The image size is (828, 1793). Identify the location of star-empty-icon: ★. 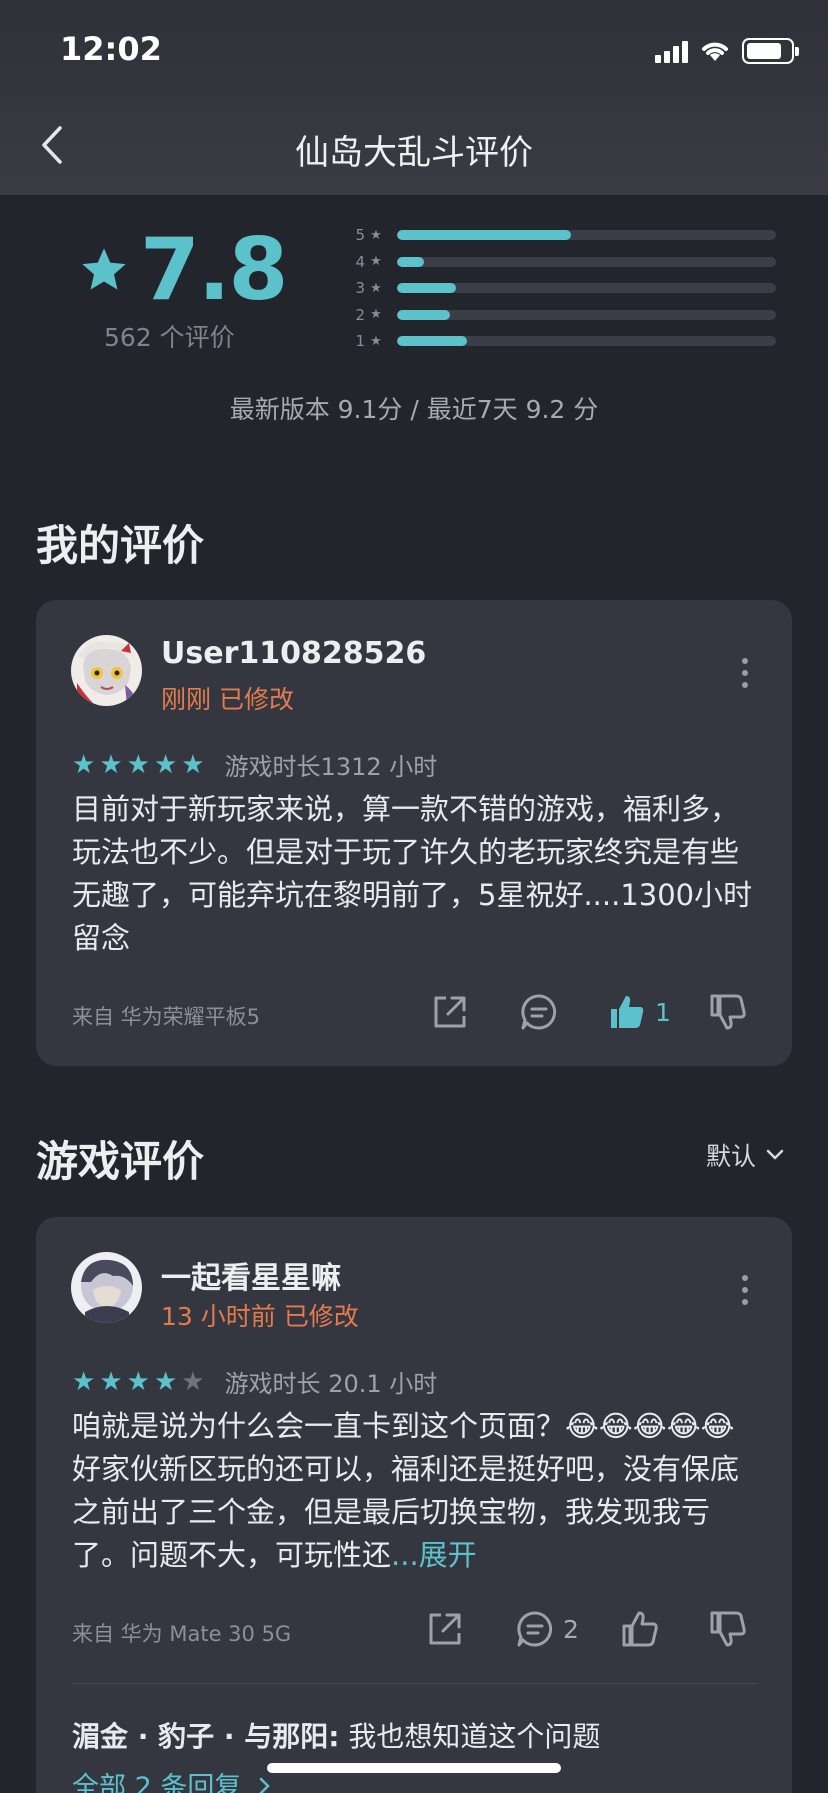
(193, 1381).